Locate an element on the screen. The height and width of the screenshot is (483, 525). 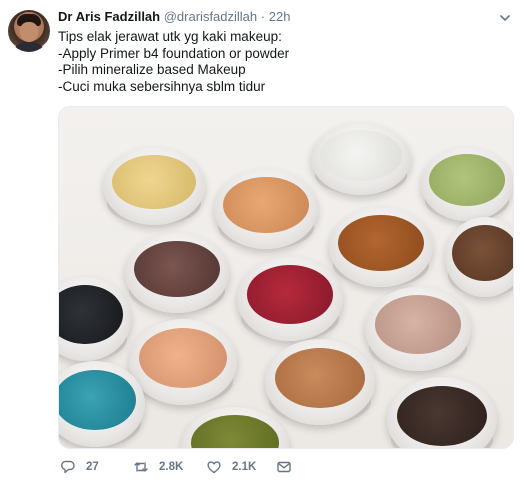
reply-button: 27 is located at coordinates (79, 467).